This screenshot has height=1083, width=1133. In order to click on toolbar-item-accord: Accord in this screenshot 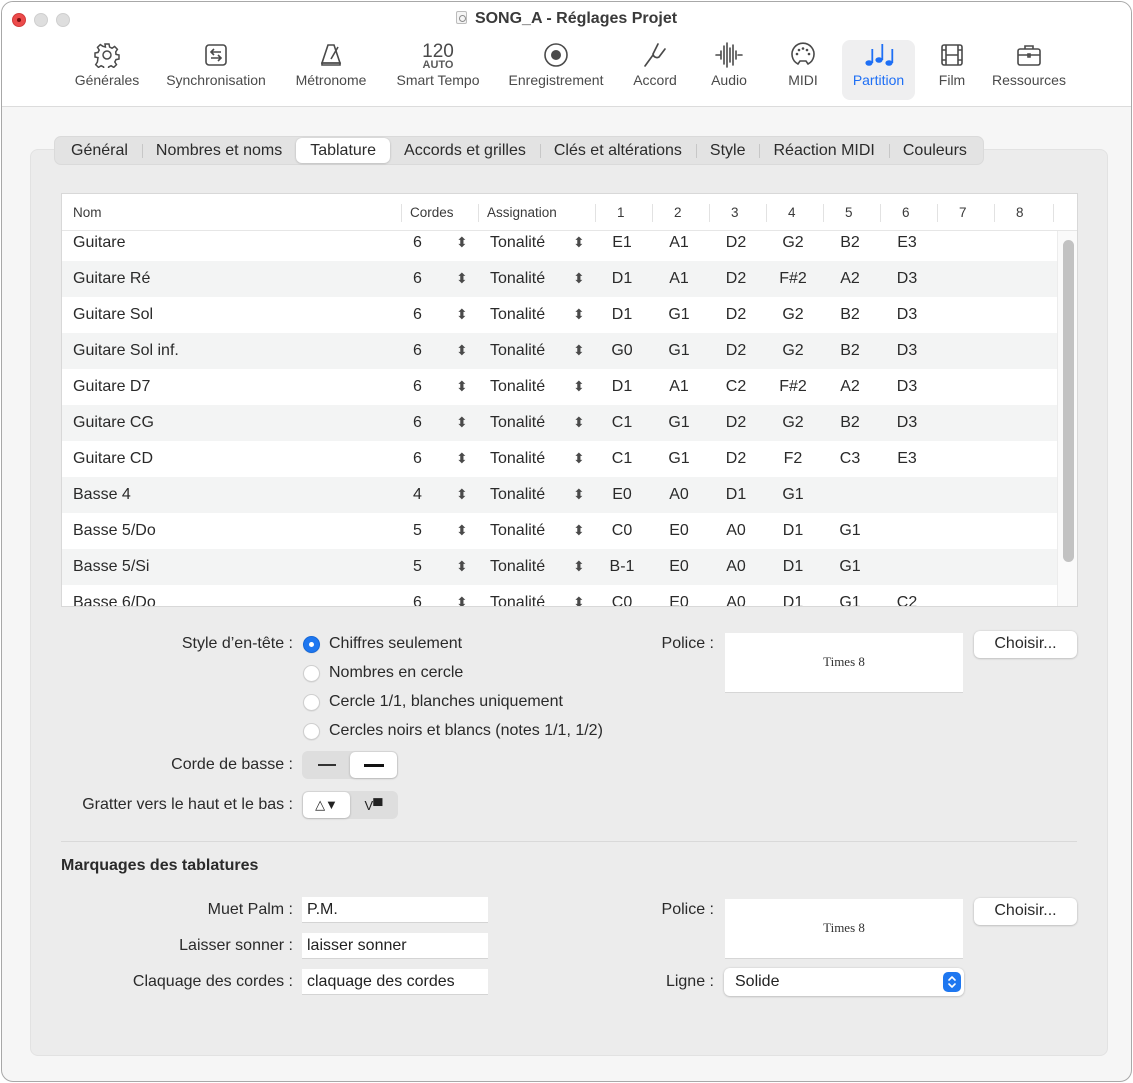, I will do `click(655, 70)`.